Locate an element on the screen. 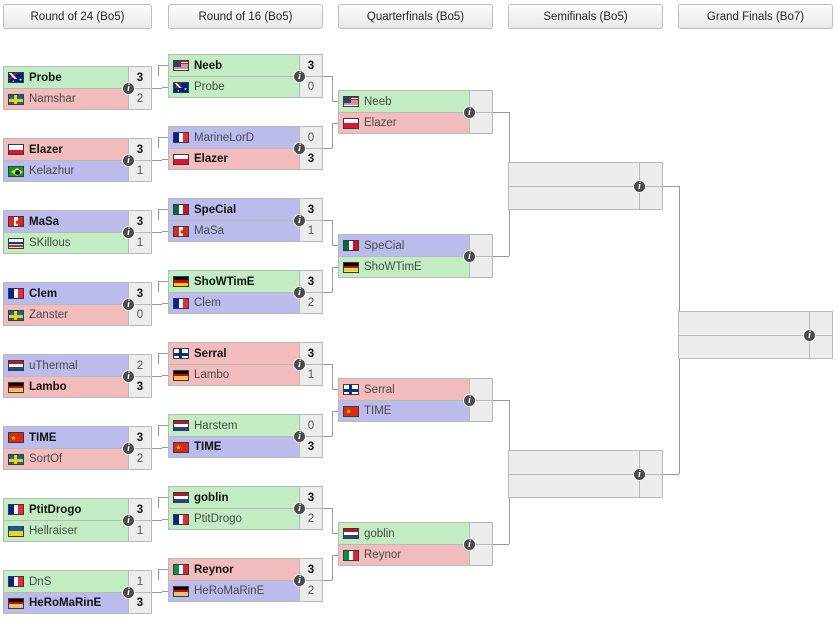  flag-icon-mx is located at coordinates (351, 245).